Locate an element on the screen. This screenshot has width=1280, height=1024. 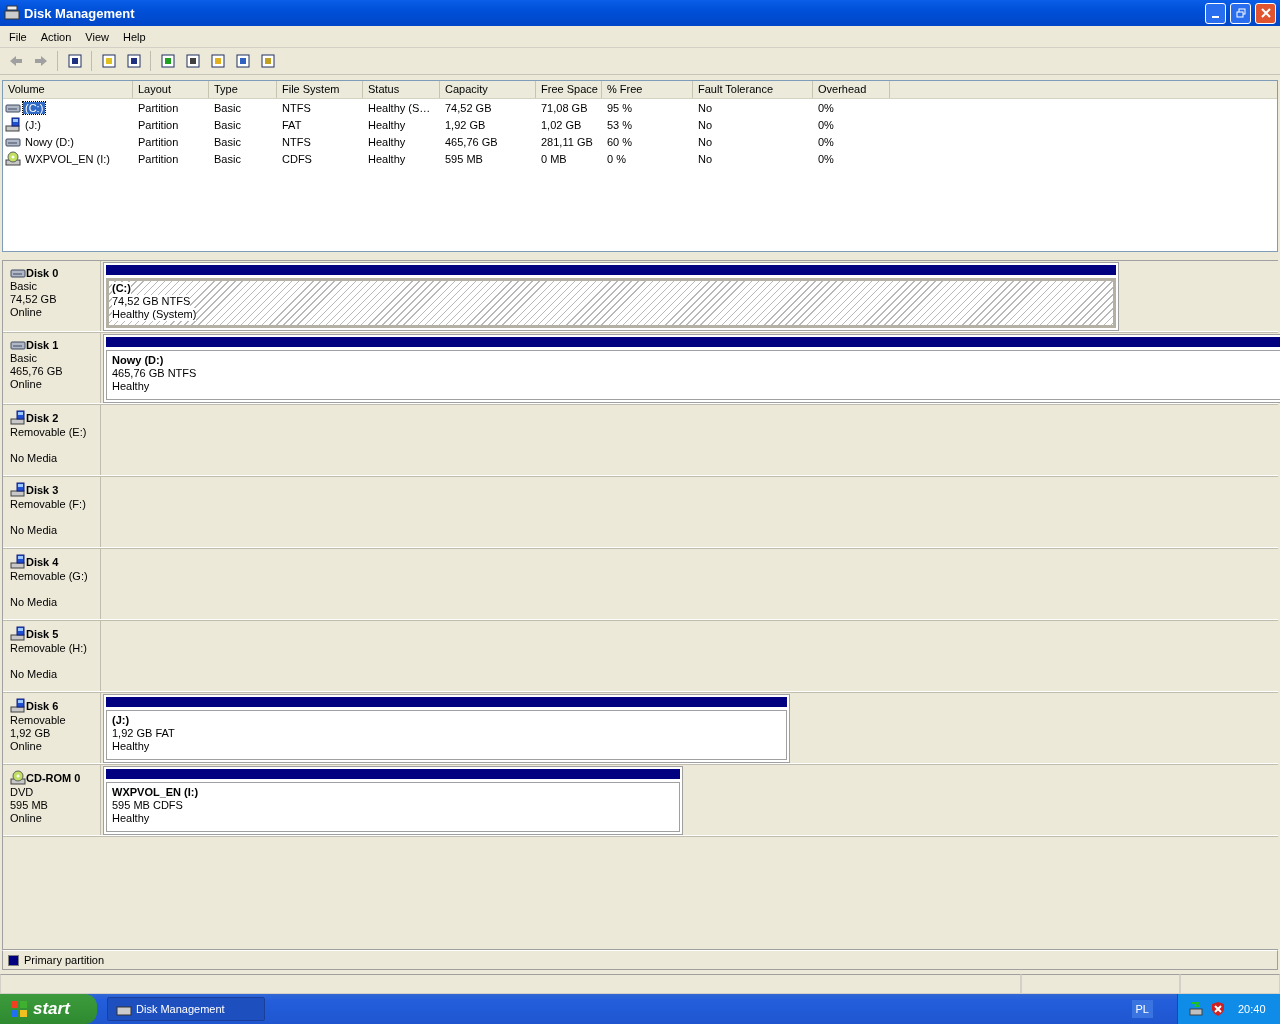
table-cell: 1,02 GB is located at coordinates (561, 124).